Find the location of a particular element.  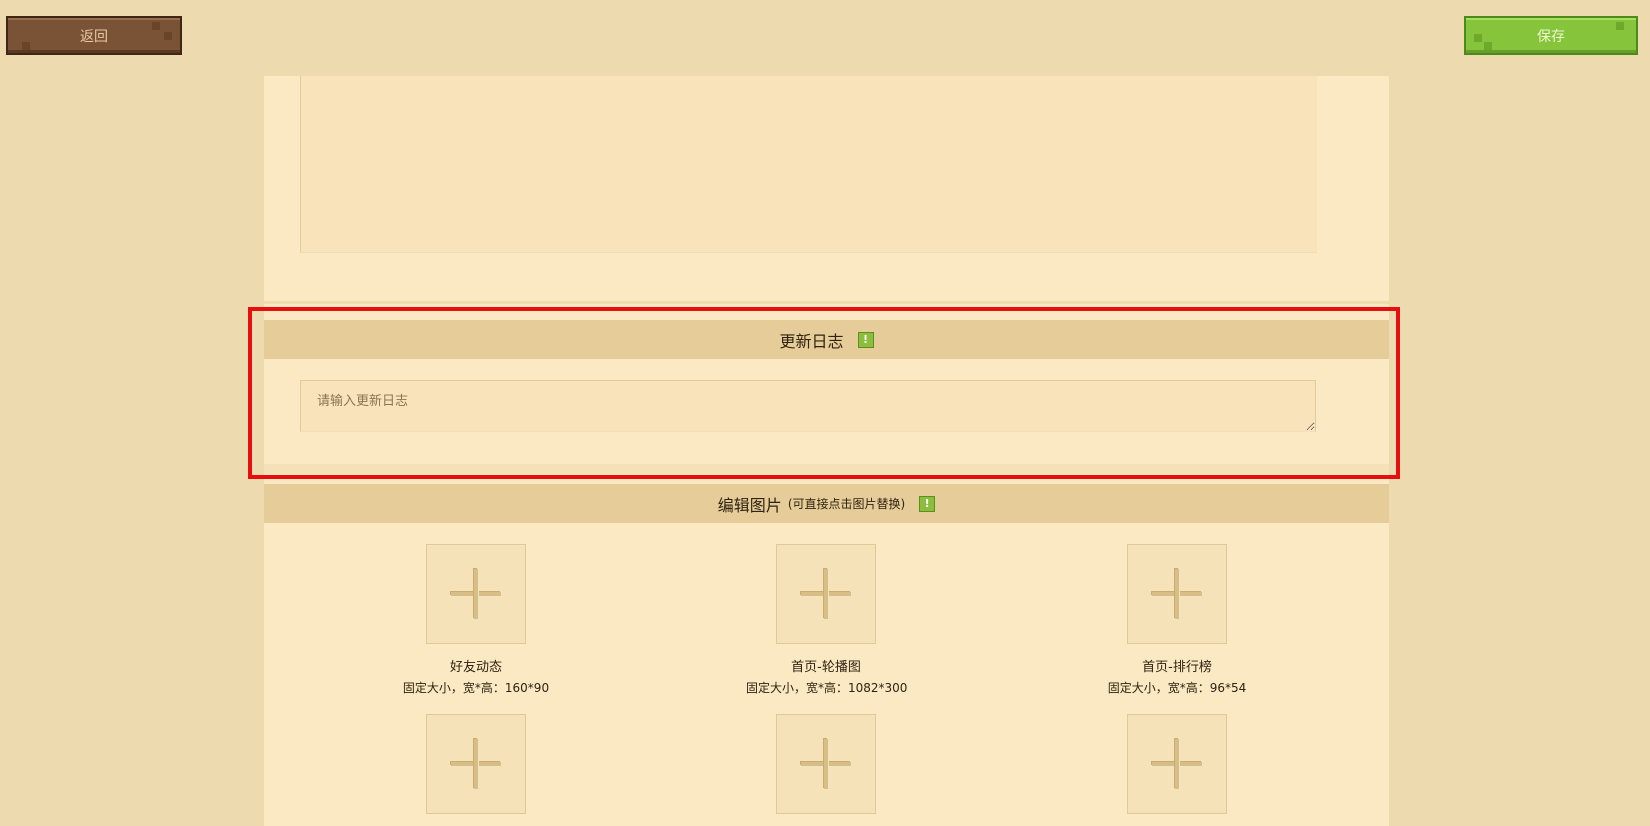

update-log-header: 更新日志 ! is located at coordinates (826, 339).